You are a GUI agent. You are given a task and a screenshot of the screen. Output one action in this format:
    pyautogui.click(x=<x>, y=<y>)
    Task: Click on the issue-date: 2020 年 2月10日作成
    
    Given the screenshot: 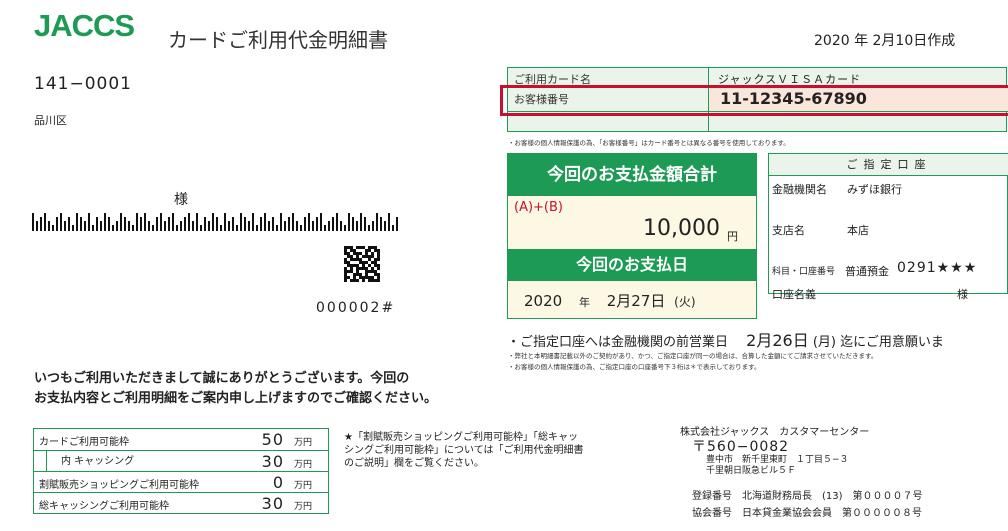 What is the action you would take?
    pyautogui.click(x=885, y=41)
    